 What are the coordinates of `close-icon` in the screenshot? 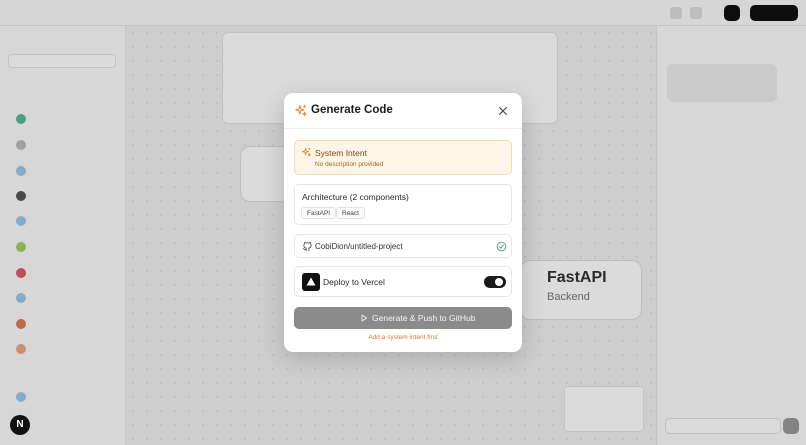 It's located at (503, 111).